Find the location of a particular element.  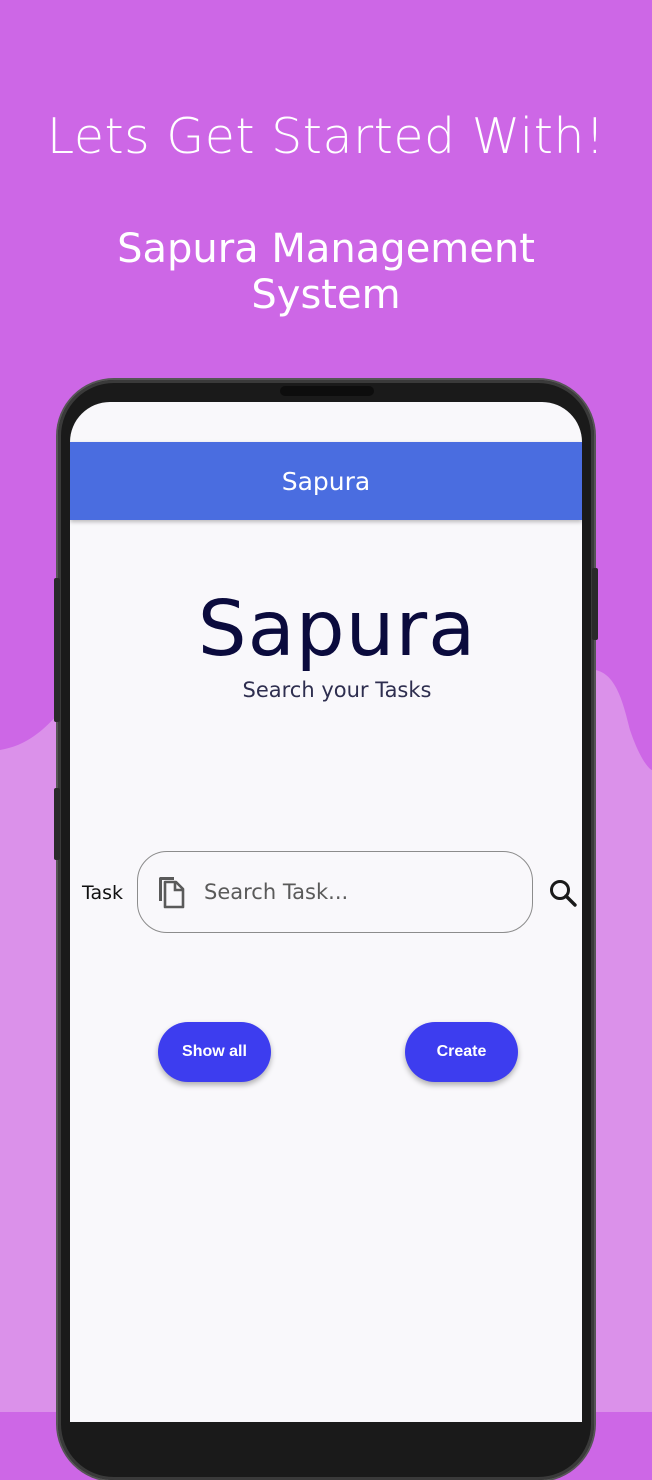

logo-text: Sapura is located at coordinates (337, 629).